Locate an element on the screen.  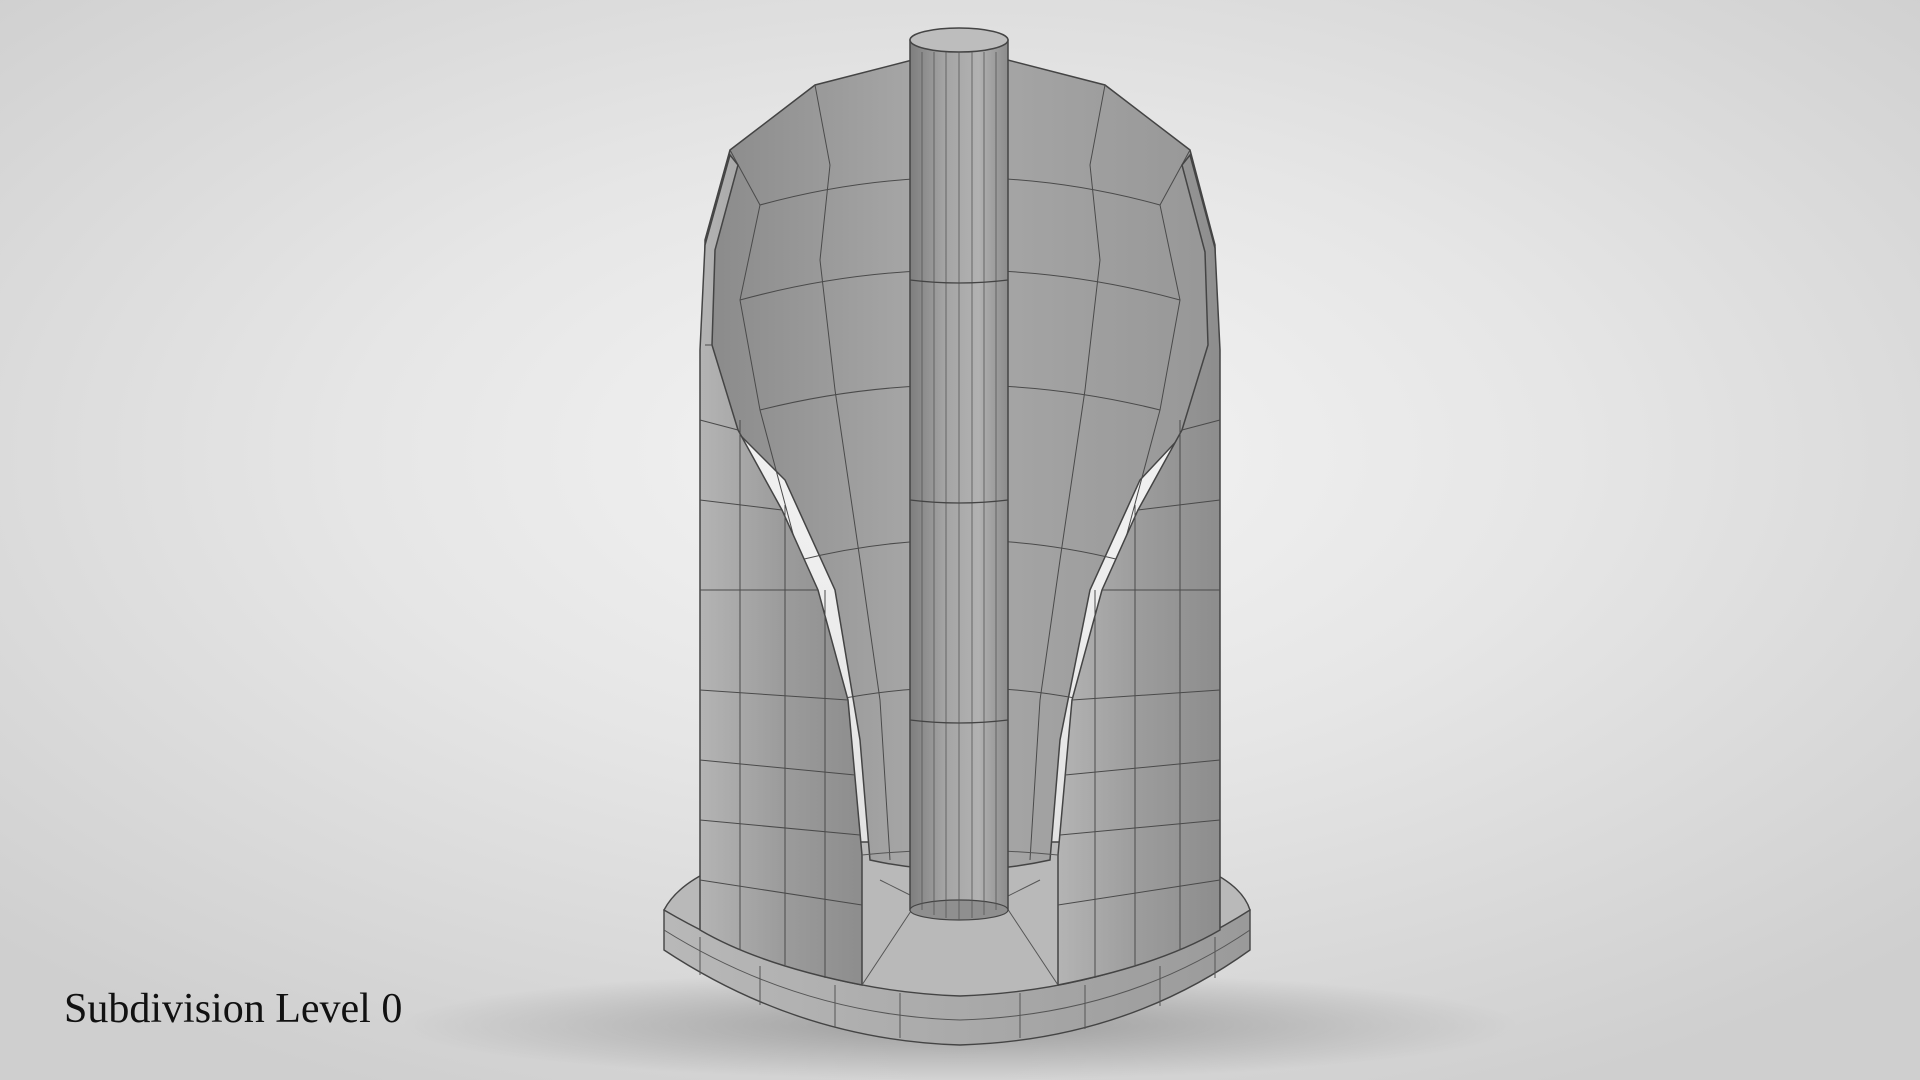
center-pole is located at coordinates (959, 474).